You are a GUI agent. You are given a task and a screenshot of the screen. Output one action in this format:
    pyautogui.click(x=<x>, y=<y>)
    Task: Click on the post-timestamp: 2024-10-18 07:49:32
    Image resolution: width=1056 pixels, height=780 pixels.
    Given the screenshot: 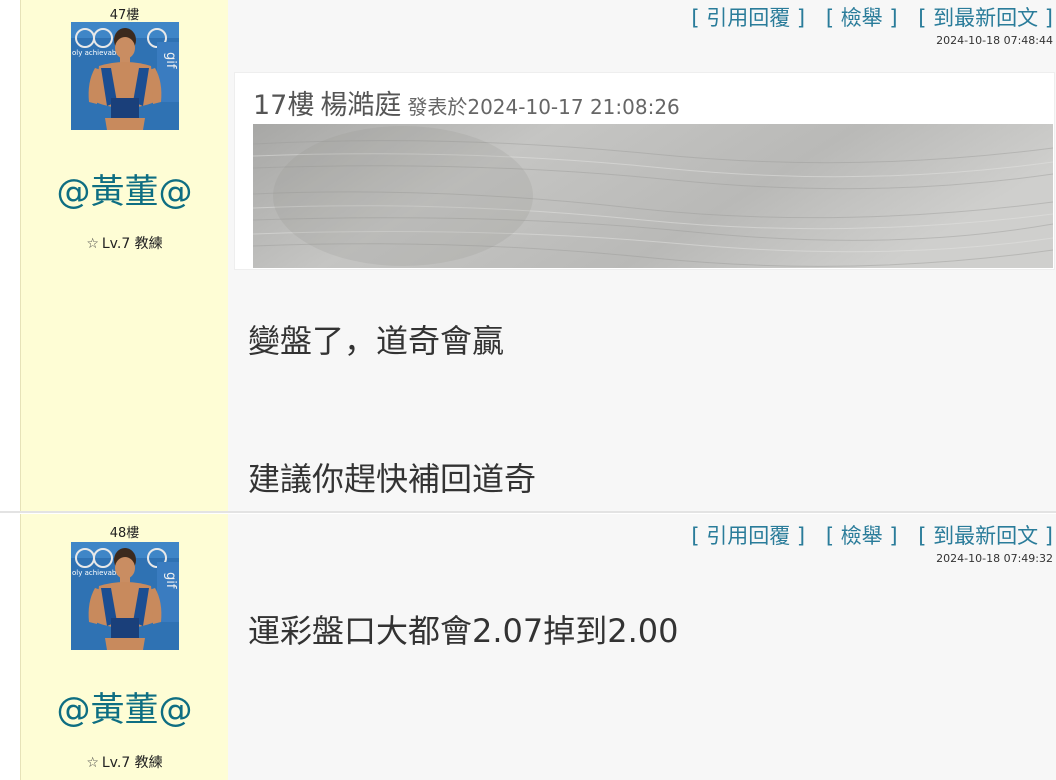 What is the action you would take?
    pyautogui.click(x=994, y=558)
    